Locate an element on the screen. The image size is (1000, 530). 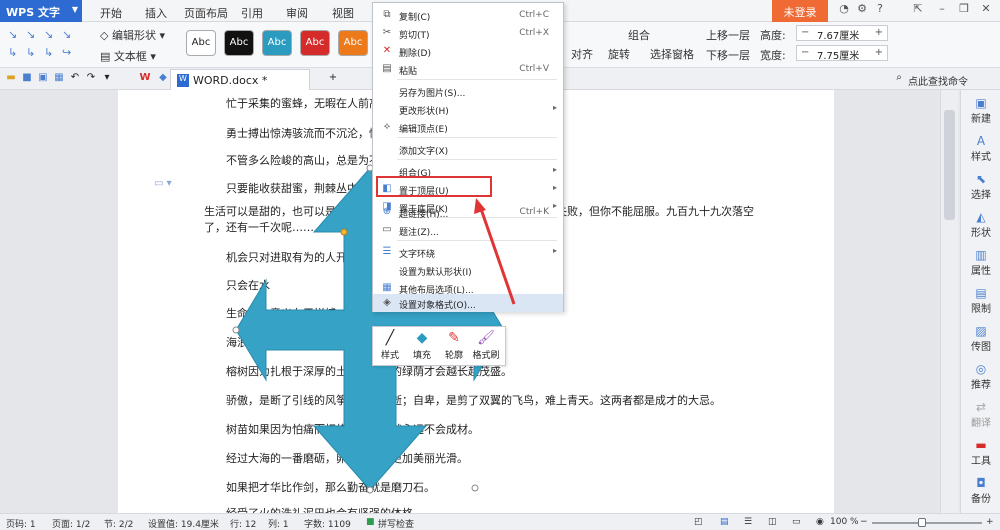
menu-item-cut: ✂ 剪切(T) Ctrl+X is located at coordinates (468, 33).